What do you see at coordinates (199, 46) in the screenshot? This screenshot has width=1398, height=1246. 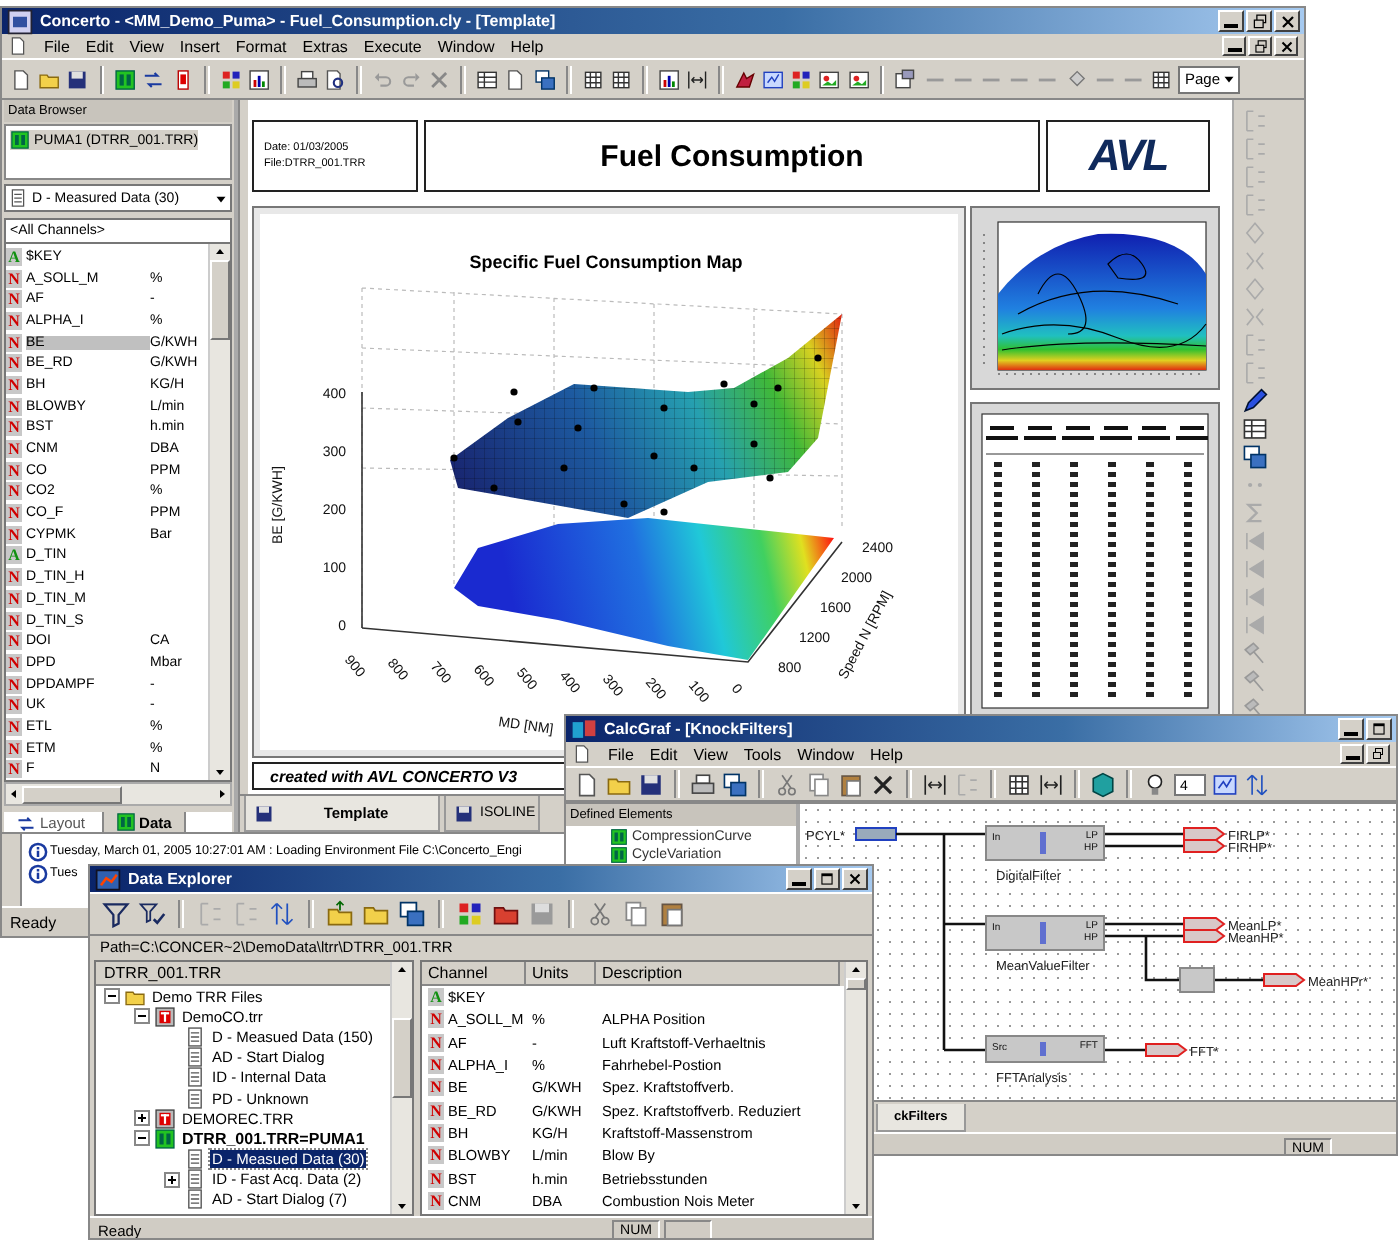 I see `menu-item: Insert` at bounding box center [199, 46].